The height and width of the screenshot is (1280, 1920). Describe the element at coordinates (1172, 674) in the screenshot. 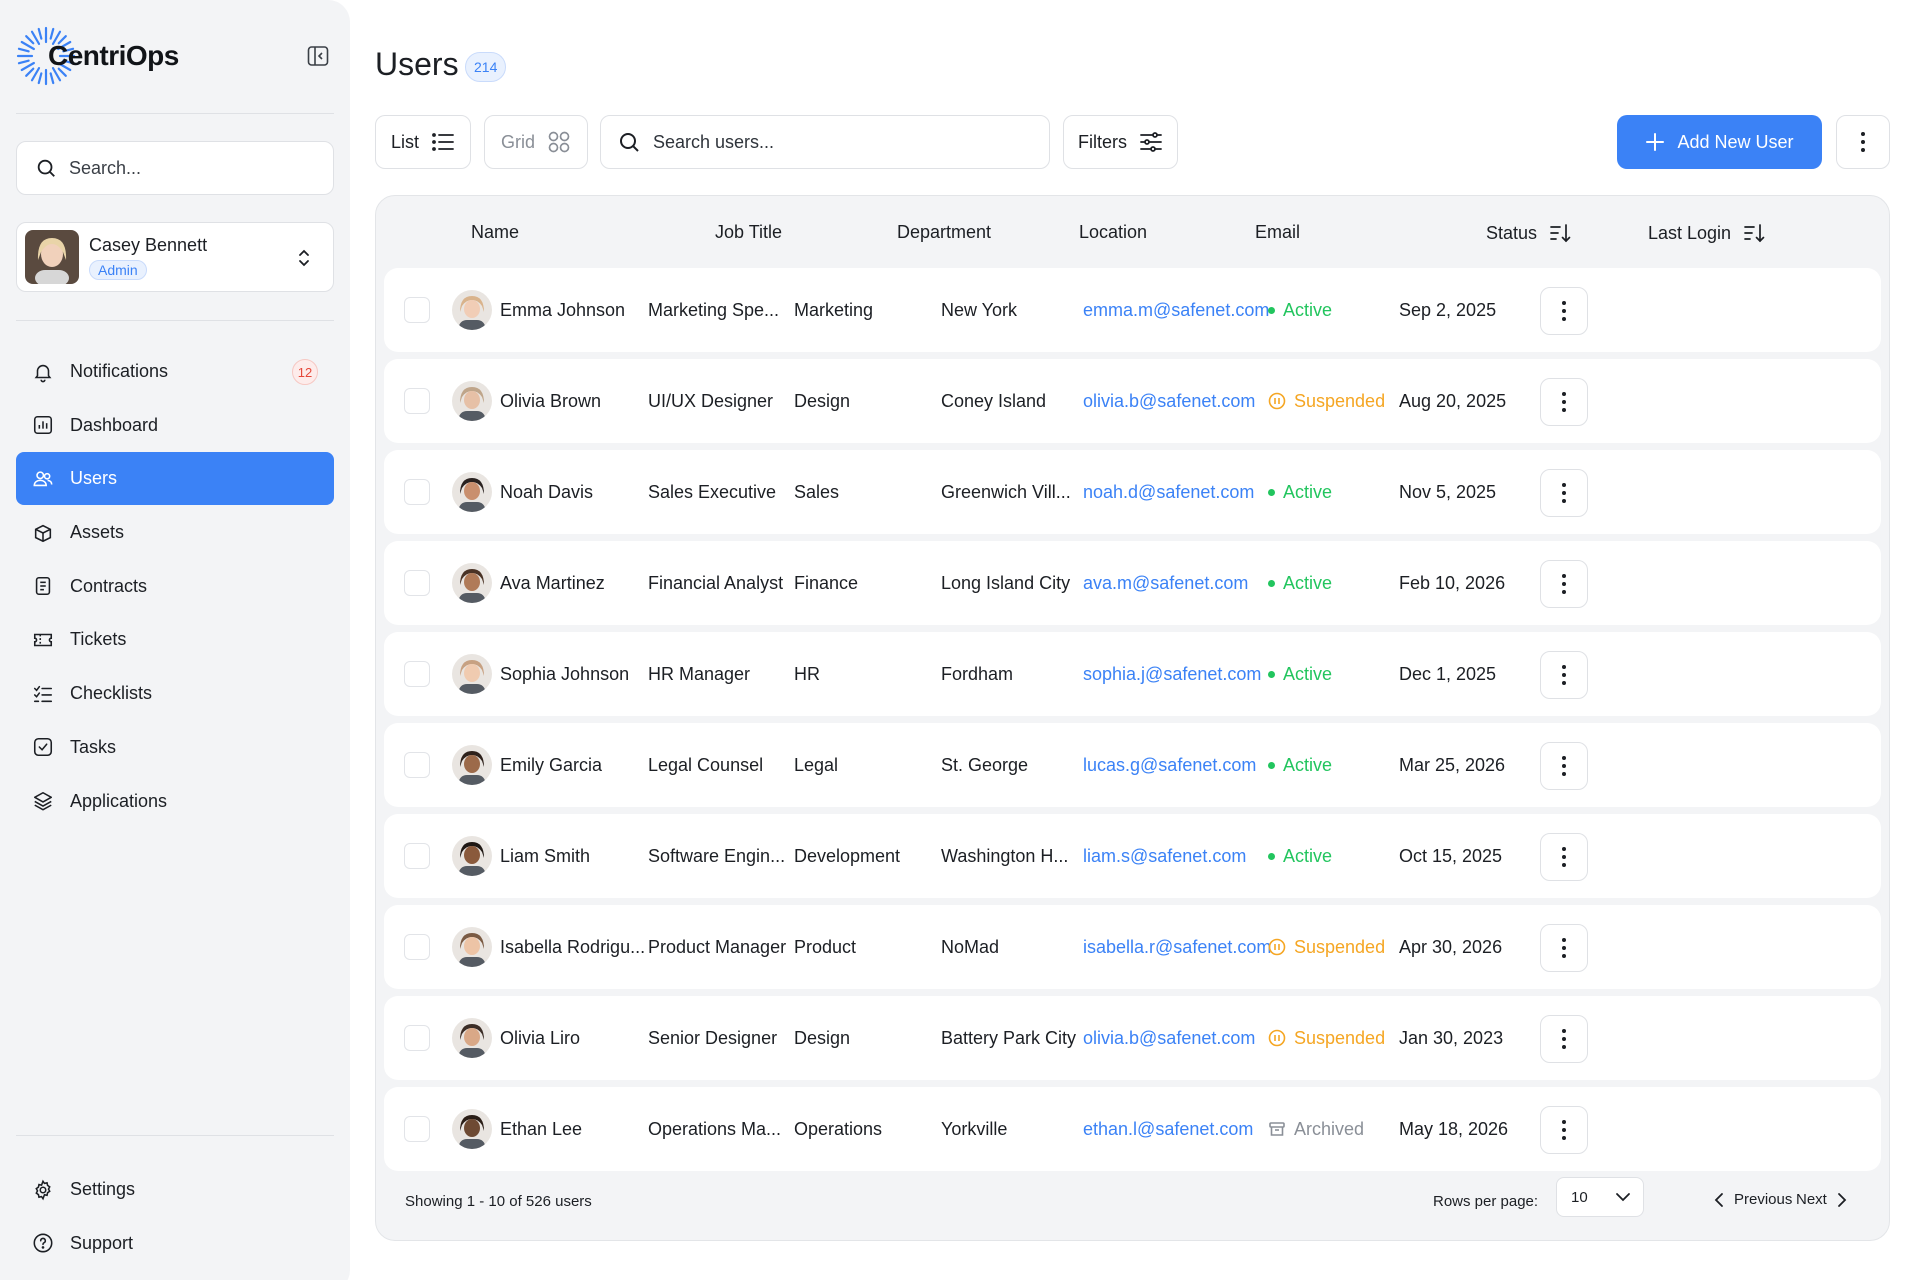

I see `email-link: sophia.j@safenet.com` at that location.